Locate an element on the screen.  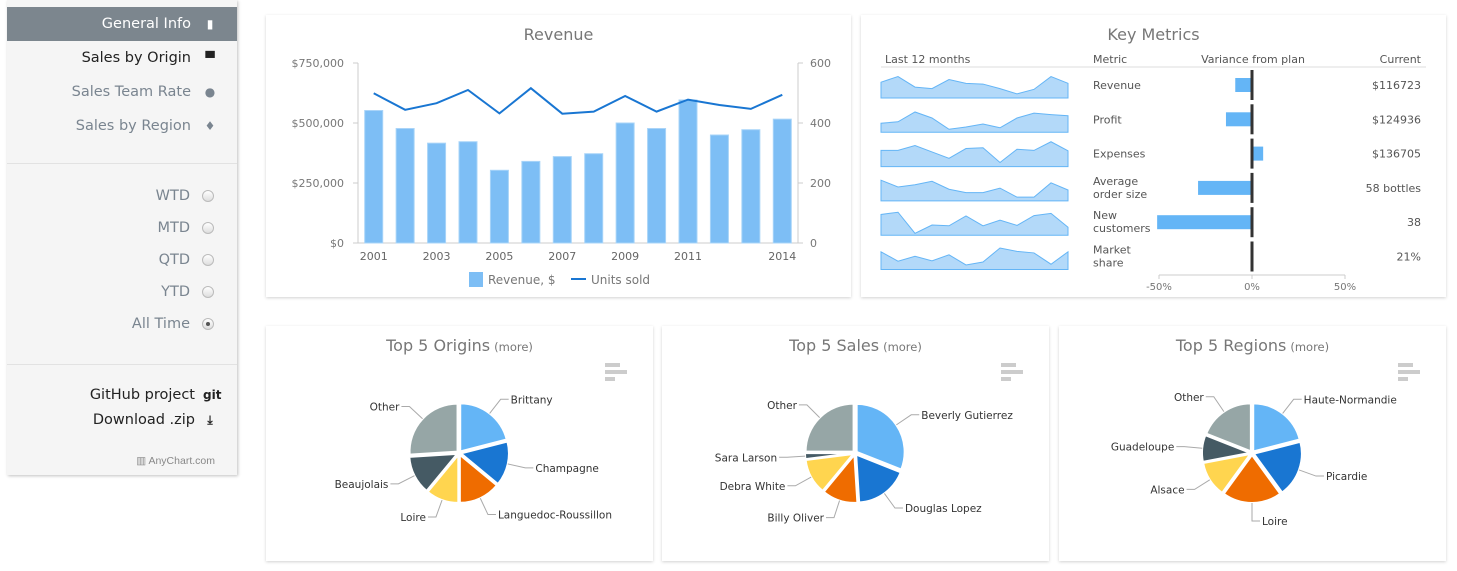
x-tick-label: 2011 is located at coordinates (688, 256).